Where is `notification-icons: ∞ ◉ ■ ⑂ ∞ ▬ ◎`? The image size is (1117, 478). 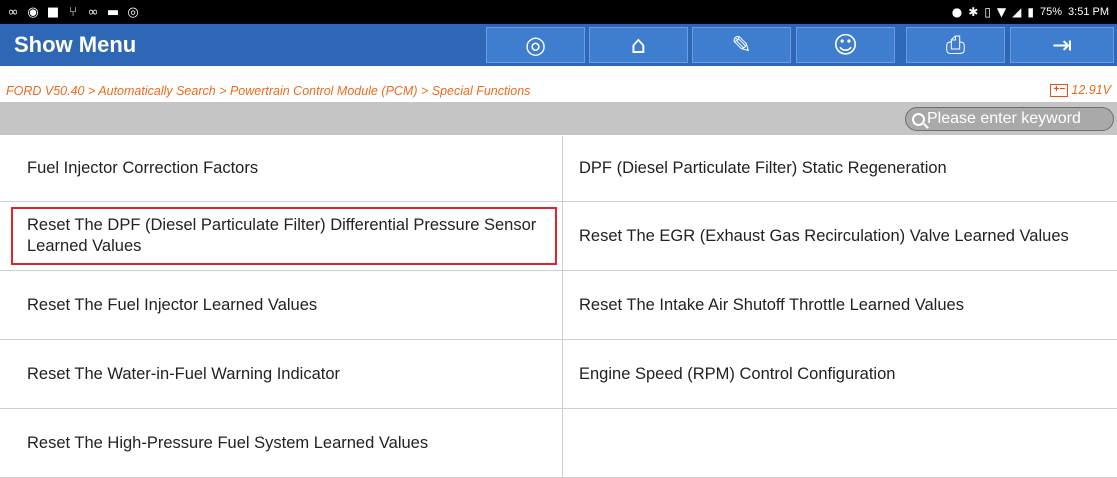
notification-icons: ∞ ◉ ■ ⑂ ∞ ▬ ◎ is located at coordinates (73, 12).